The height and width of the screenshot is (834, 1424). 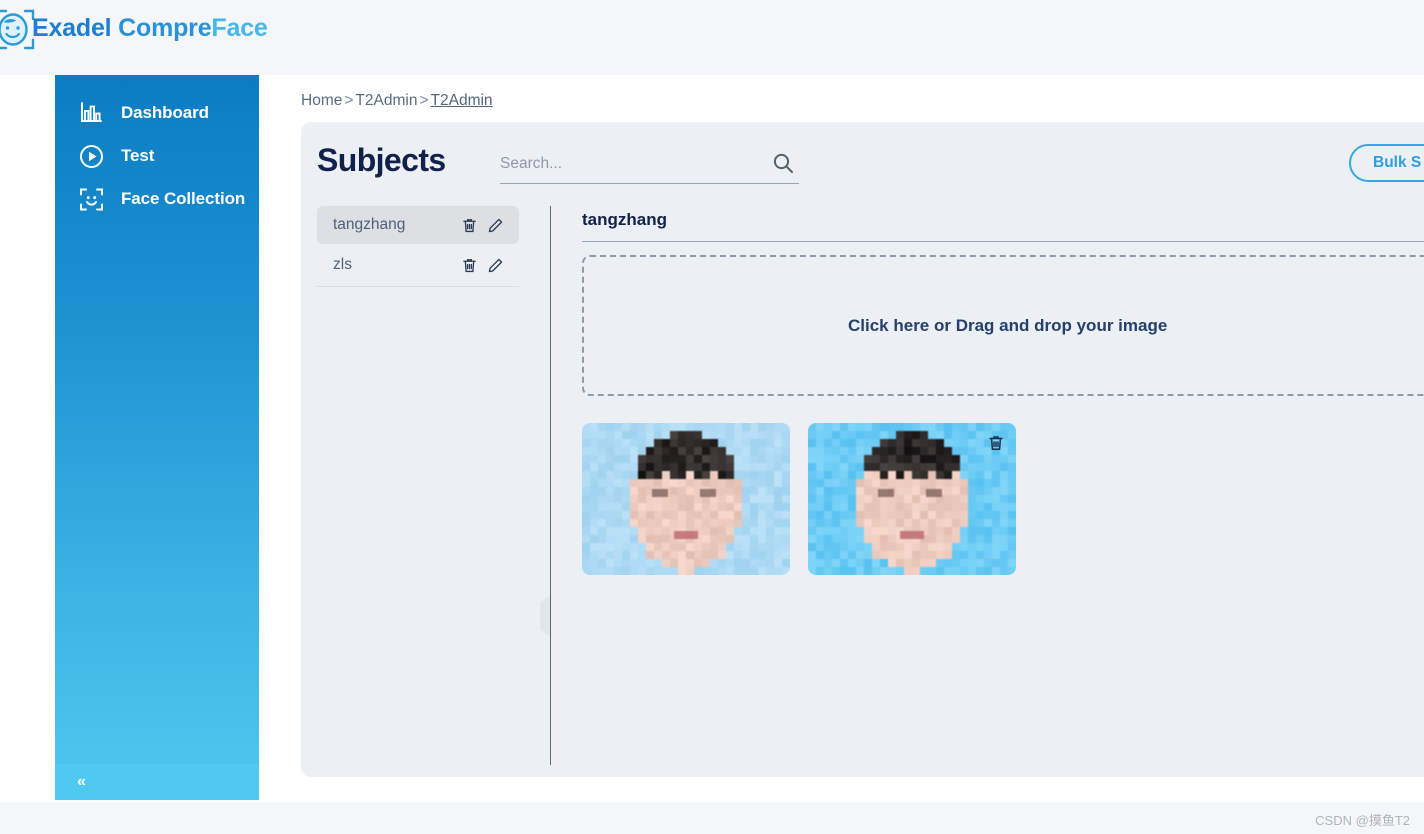 I want to click on breadcrumb-level-1: T2Admin, so click(x=386, y=100).